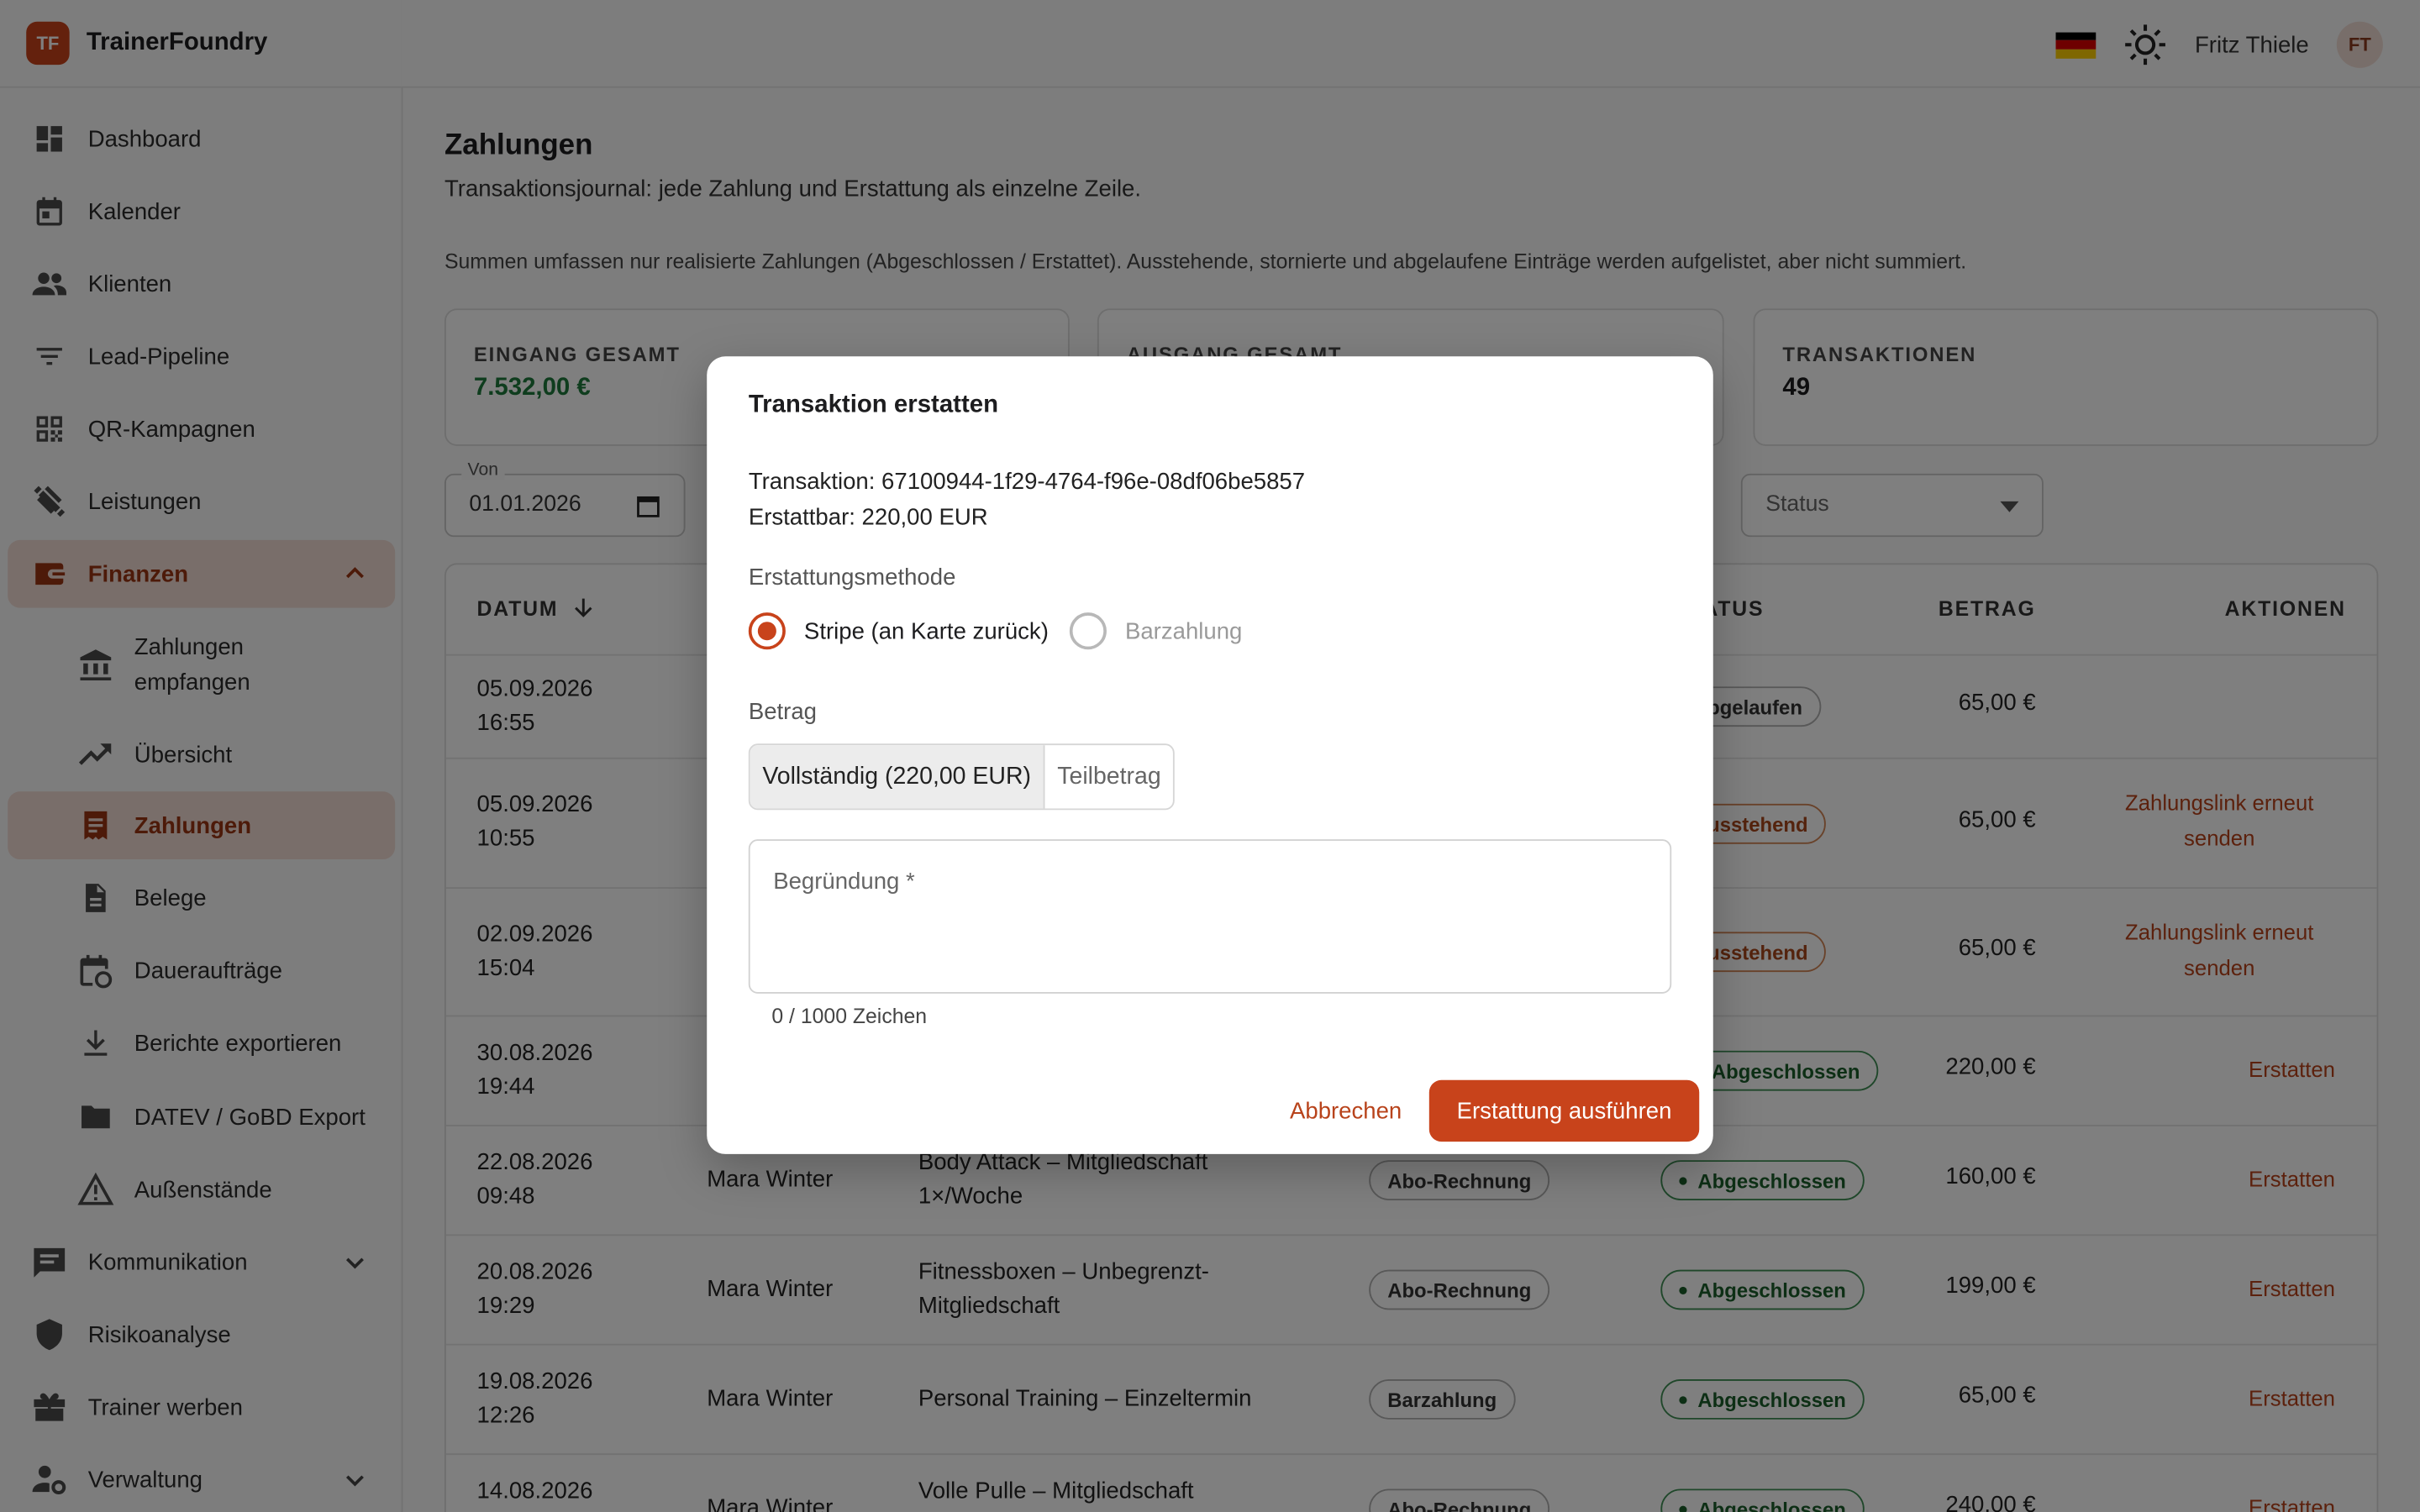 The height and width of the screenshot is (1512, 2420). I want to click on amount-toggle: Vollständig (220,00 EUR) Teilbetrag, so click(962, 777).